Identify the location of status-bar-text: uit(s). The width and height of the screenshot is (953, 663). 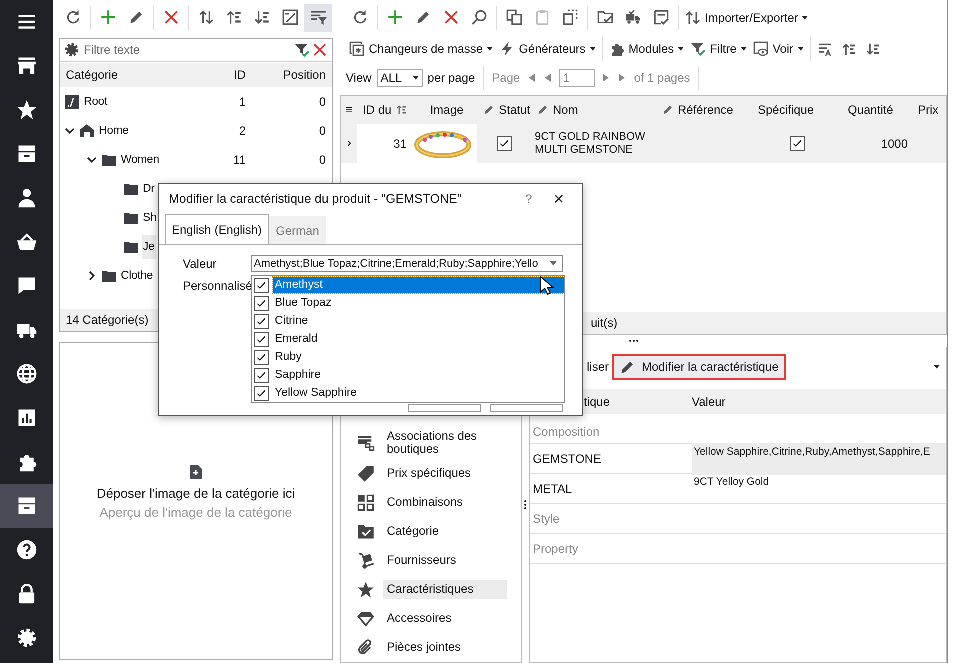
(604, 323).